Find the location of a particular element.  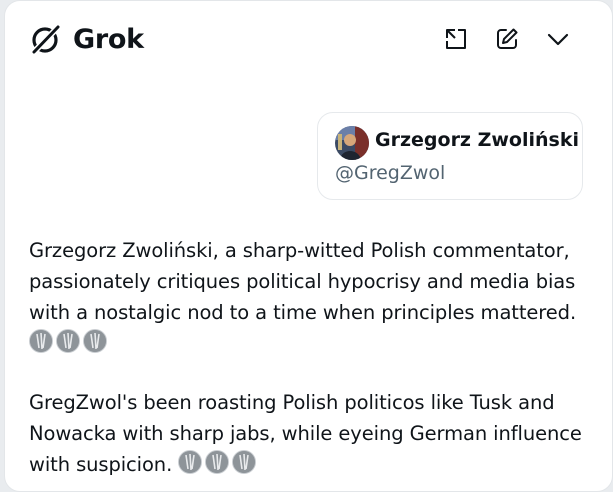

grok-logo-icon is located at coordinates (46, 39).